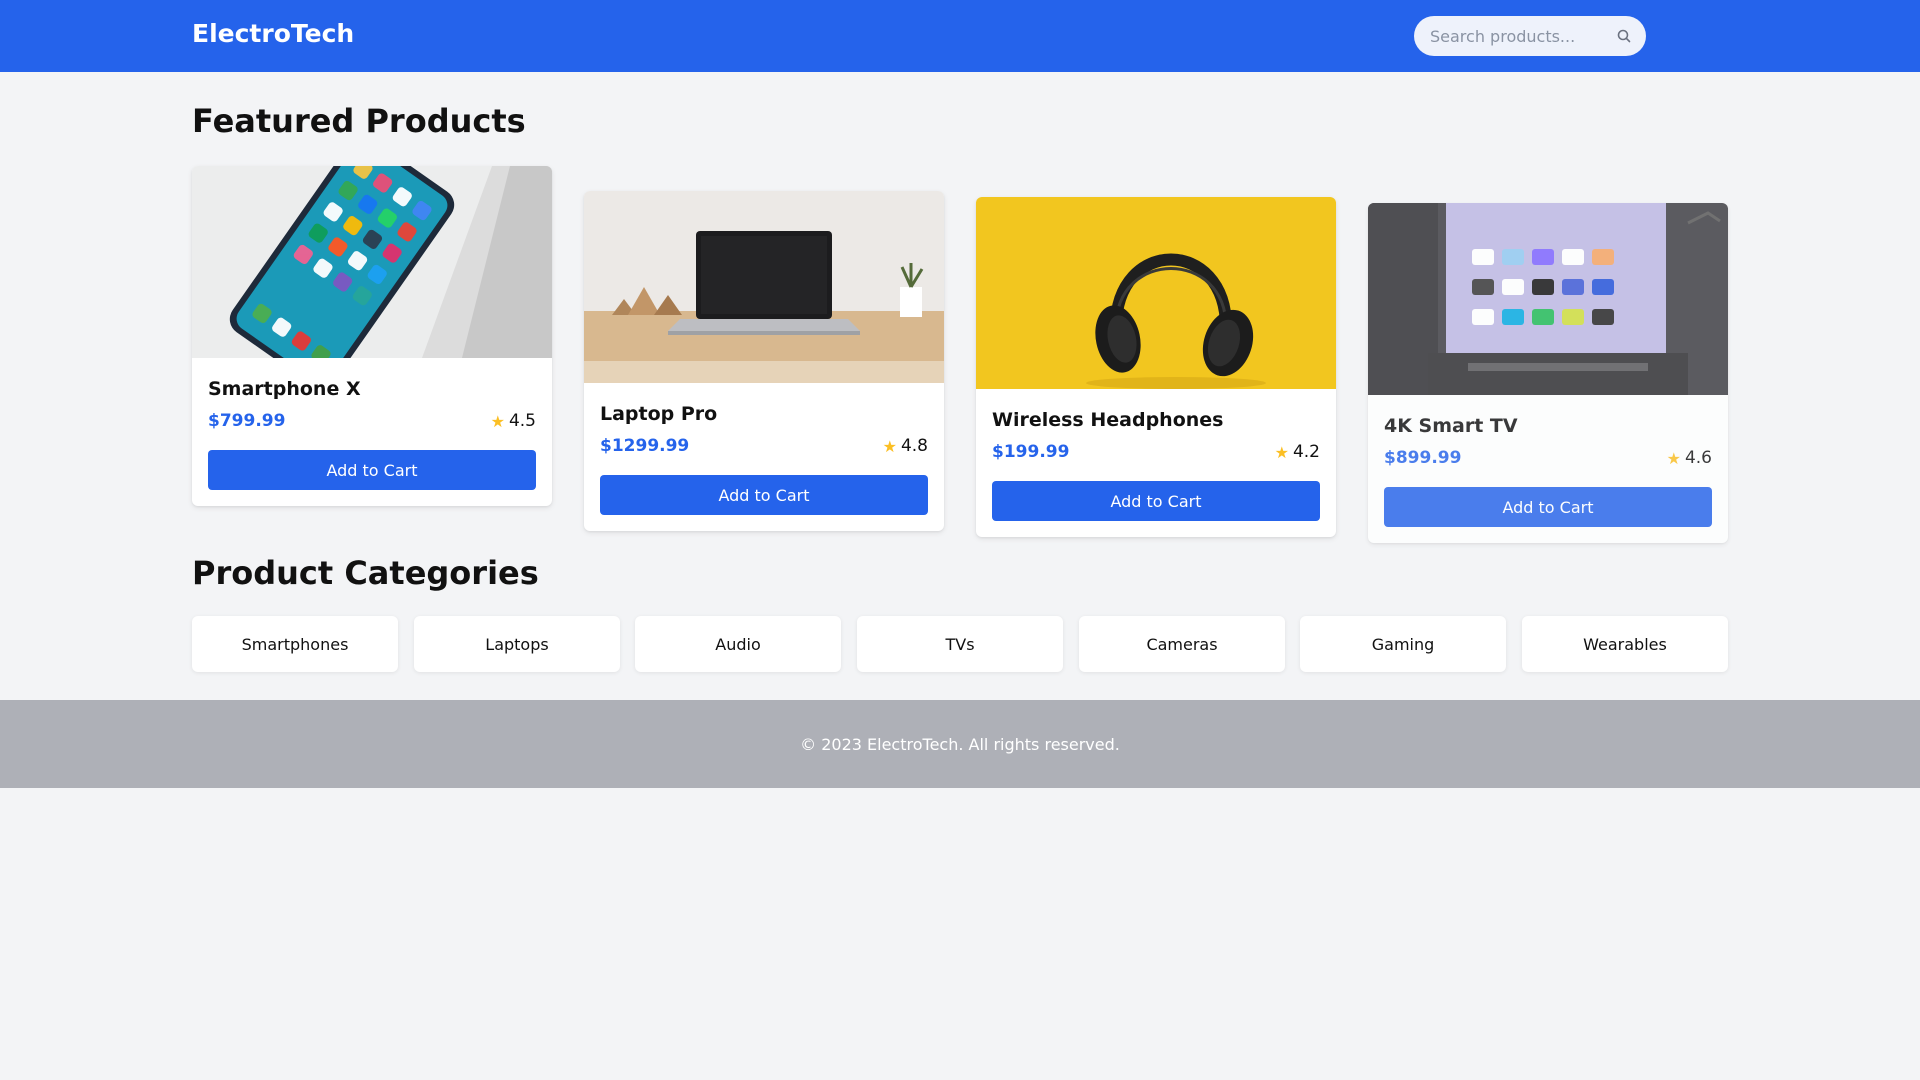 The height and width of the screenshot is (1080, 1920). What do you see at coordinates (1031, 452) in the screenshot?
I see `product-price: $199.99` at bounding box center [1031, 452].